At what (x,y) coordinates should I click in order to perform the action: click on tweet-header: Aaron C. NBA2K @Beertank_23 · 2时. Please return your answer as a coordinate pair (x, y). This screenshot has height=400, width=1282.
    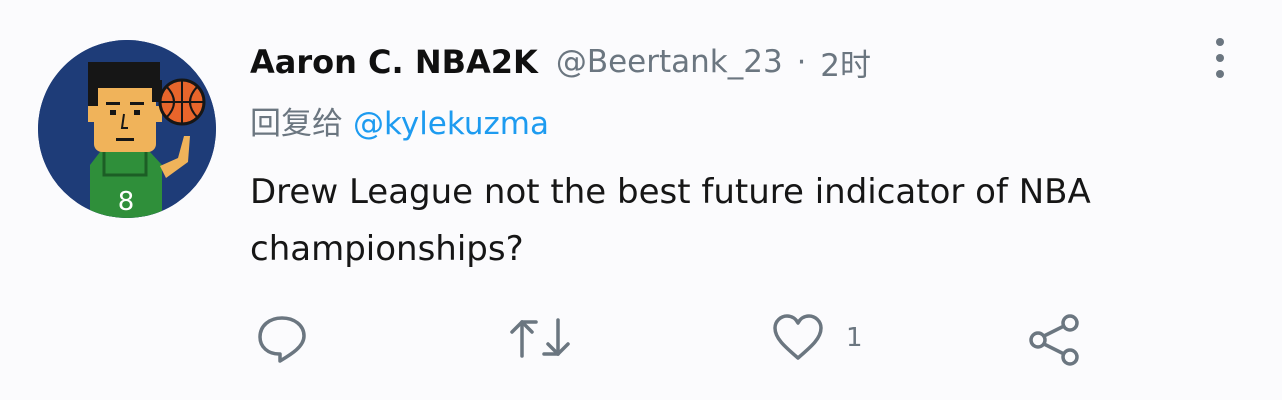
    Looking at the image, I should click on (560, 62).